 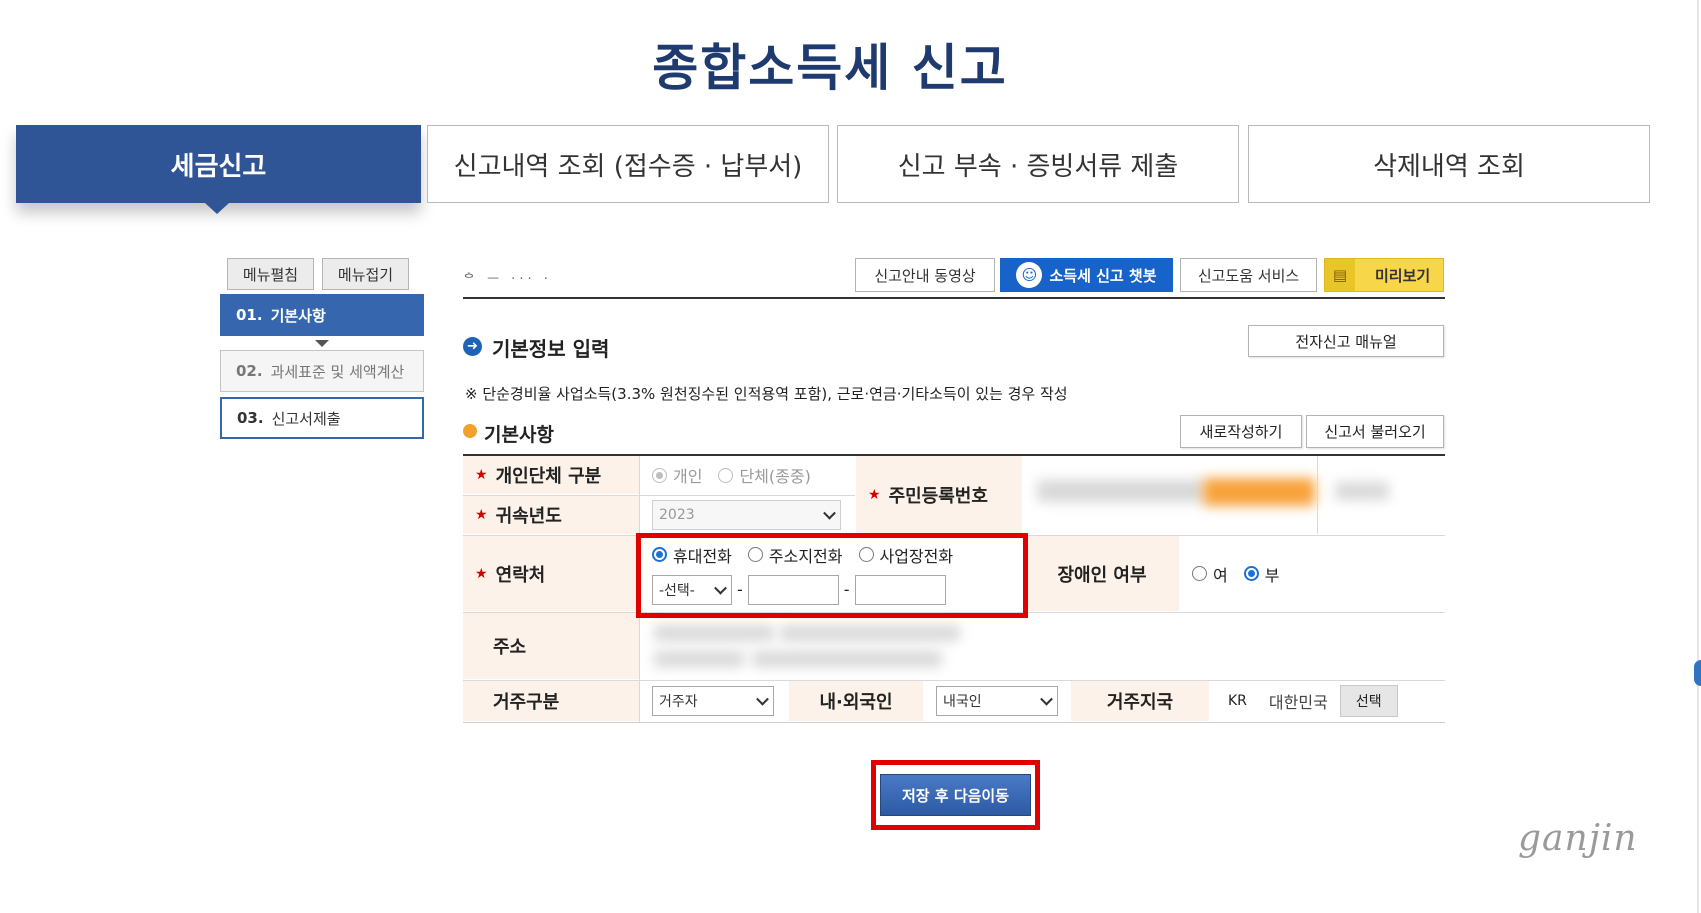 I want to click on chatbot-button: ☺ 소득세 신고 챗봇, so click(x=1086, y=275).